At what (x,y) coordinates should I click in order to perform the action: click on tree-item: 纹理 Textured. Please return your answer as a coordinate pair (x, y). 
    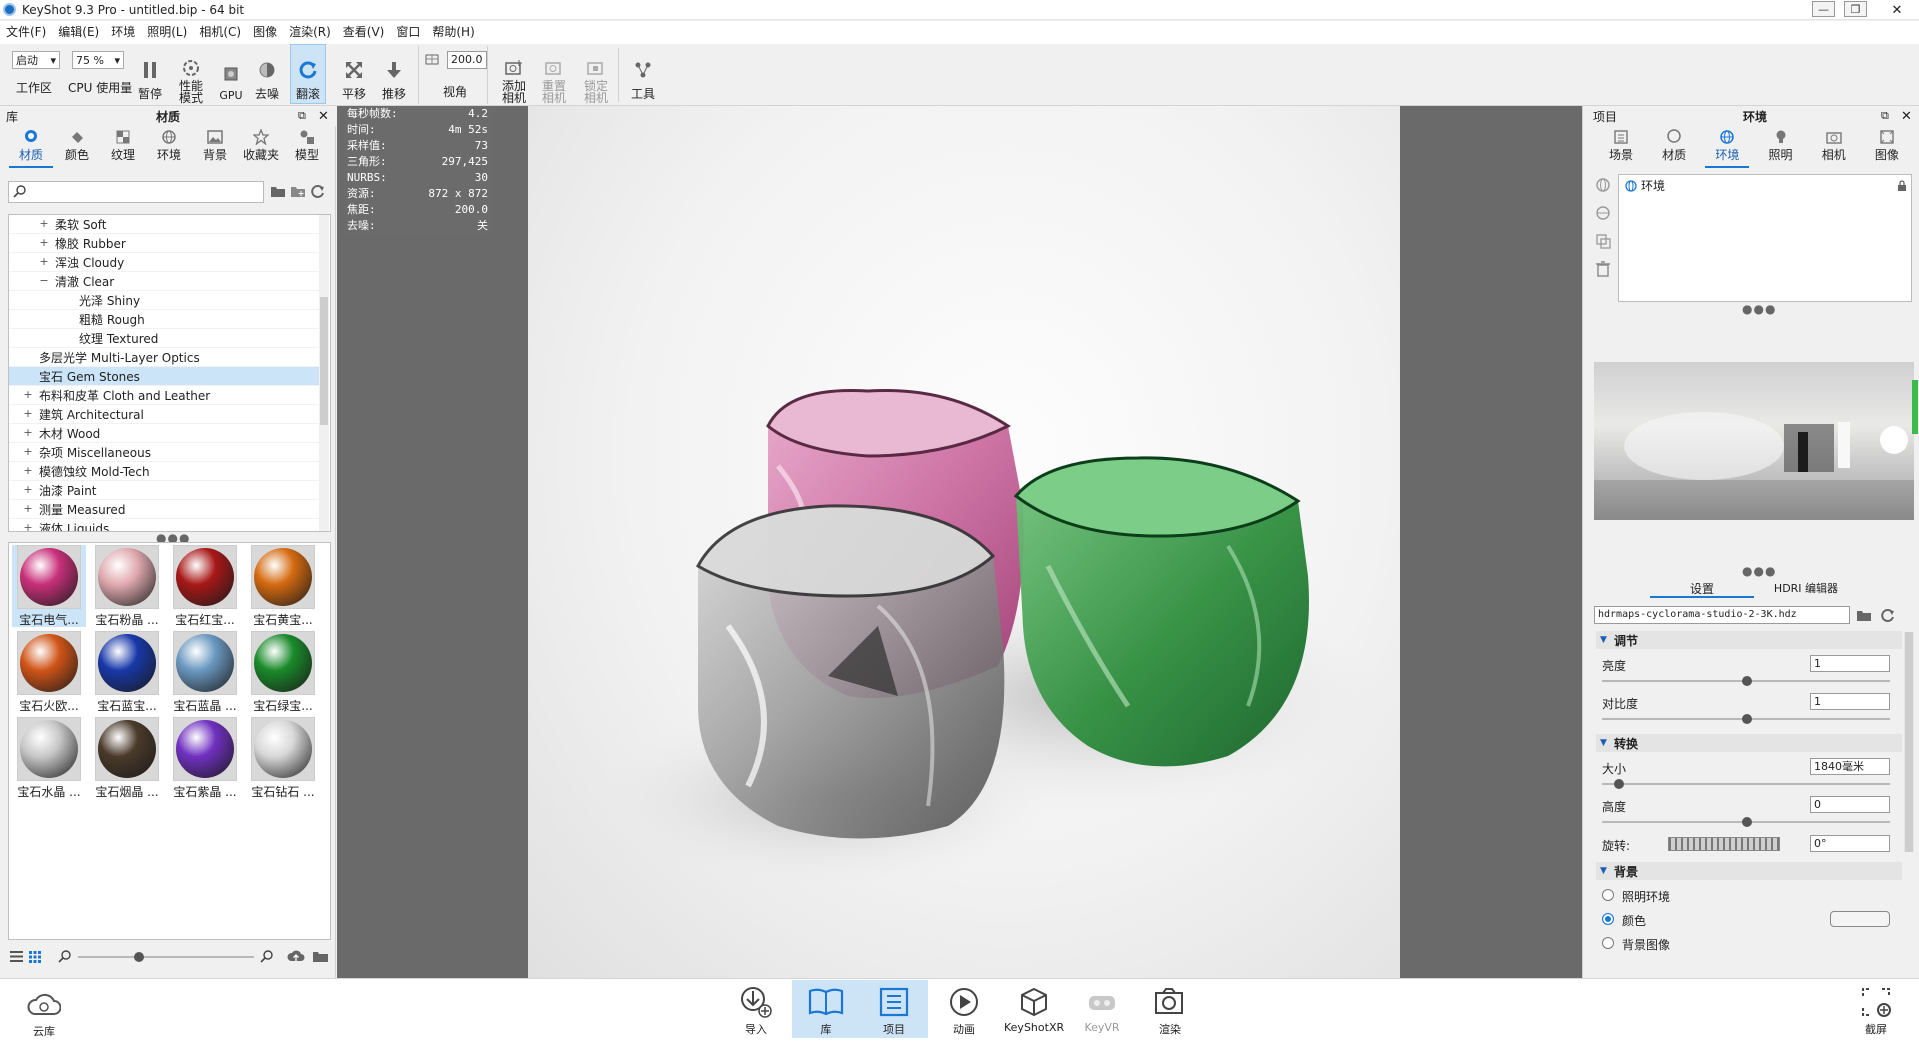
    Looking at the image, I should click on (164, 338).